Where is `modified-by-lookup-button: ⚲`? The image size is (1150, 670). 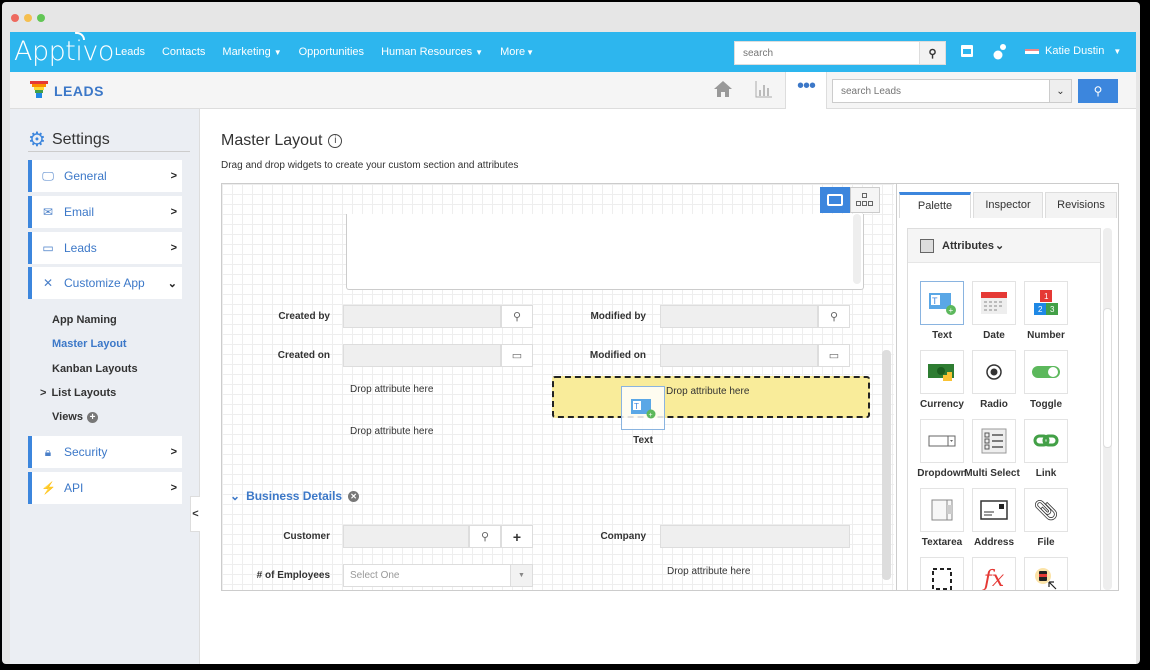 modified-by-lookup-button: ⚲ is located at coordinates (834, 316).